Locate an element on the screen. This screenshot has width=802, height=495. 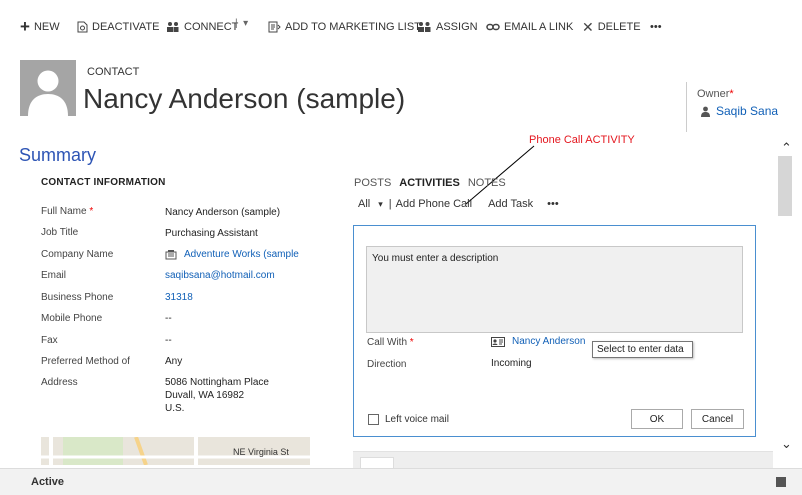
activity-wall-item is located at coordinates (563, 461).